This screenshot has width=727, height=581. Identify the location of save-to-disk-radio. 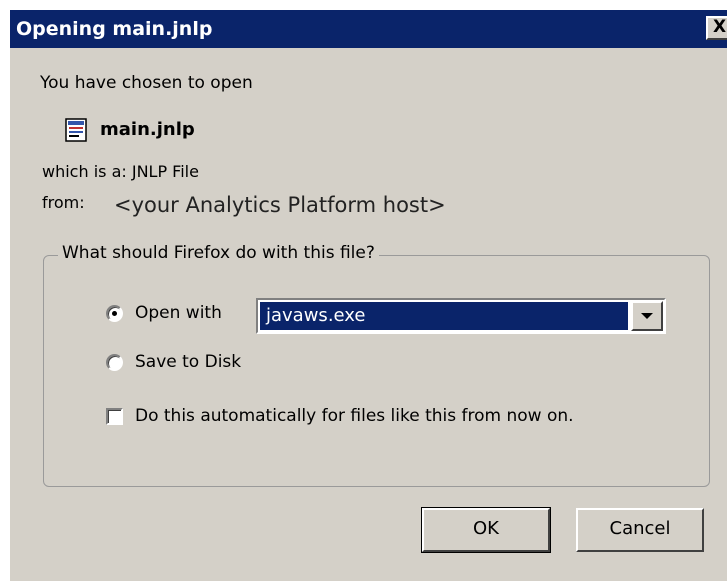
(114, 362).